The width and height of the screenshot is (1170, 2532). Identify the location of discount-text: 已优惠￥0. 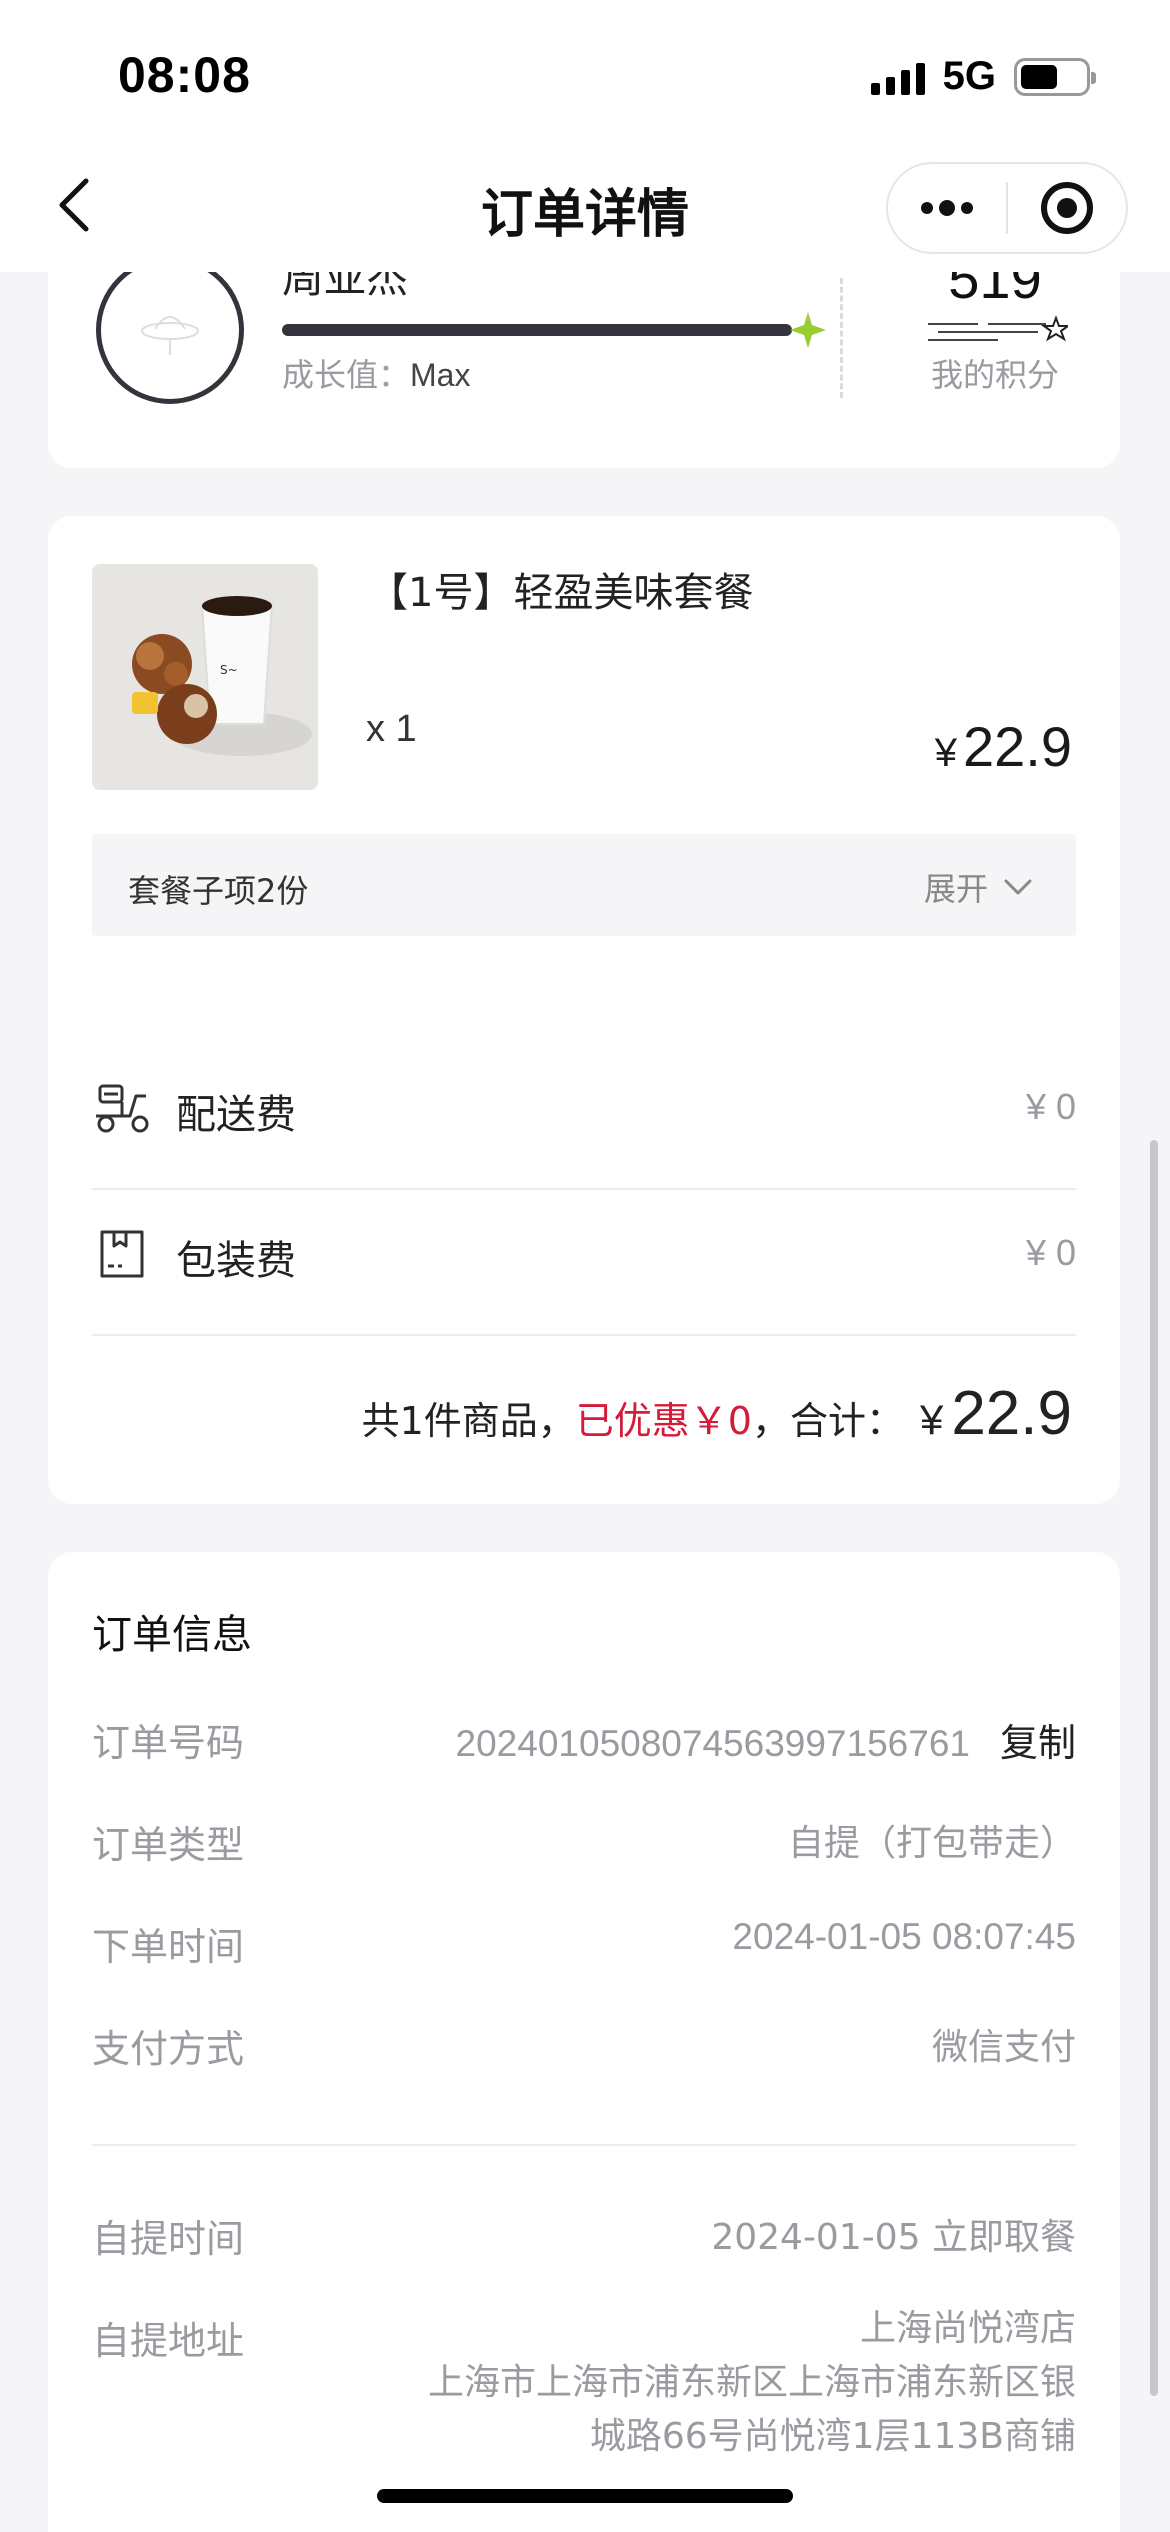
(663, 1421).